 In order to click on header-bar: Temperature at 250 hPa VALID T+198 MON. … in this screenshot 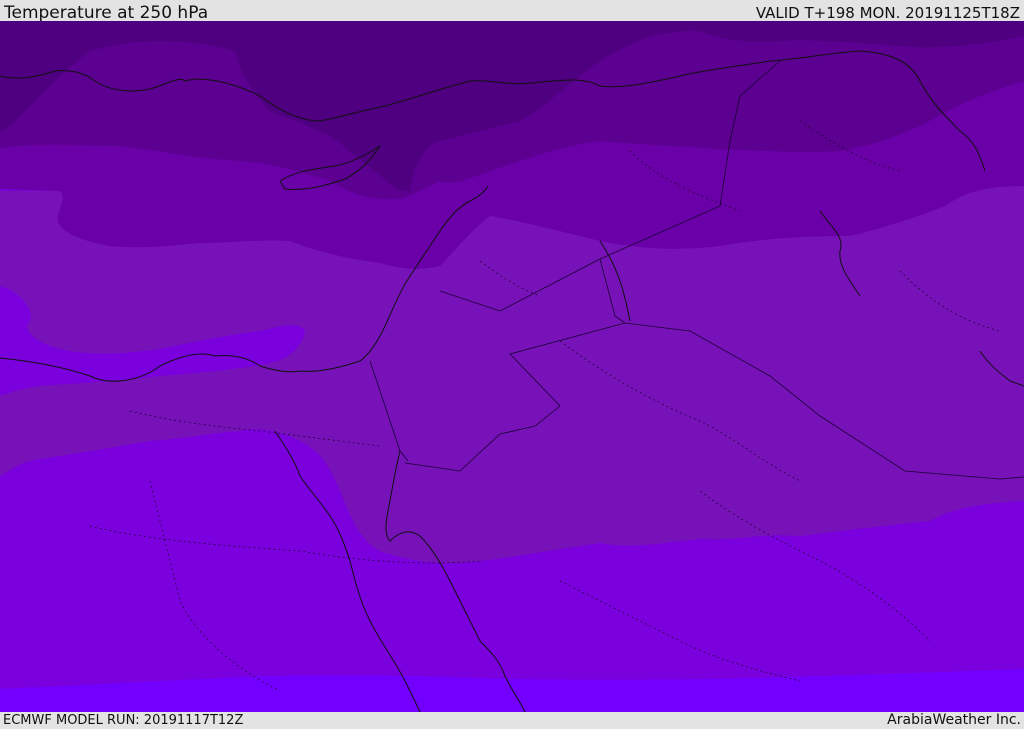, I will do `click(512, 11)`.